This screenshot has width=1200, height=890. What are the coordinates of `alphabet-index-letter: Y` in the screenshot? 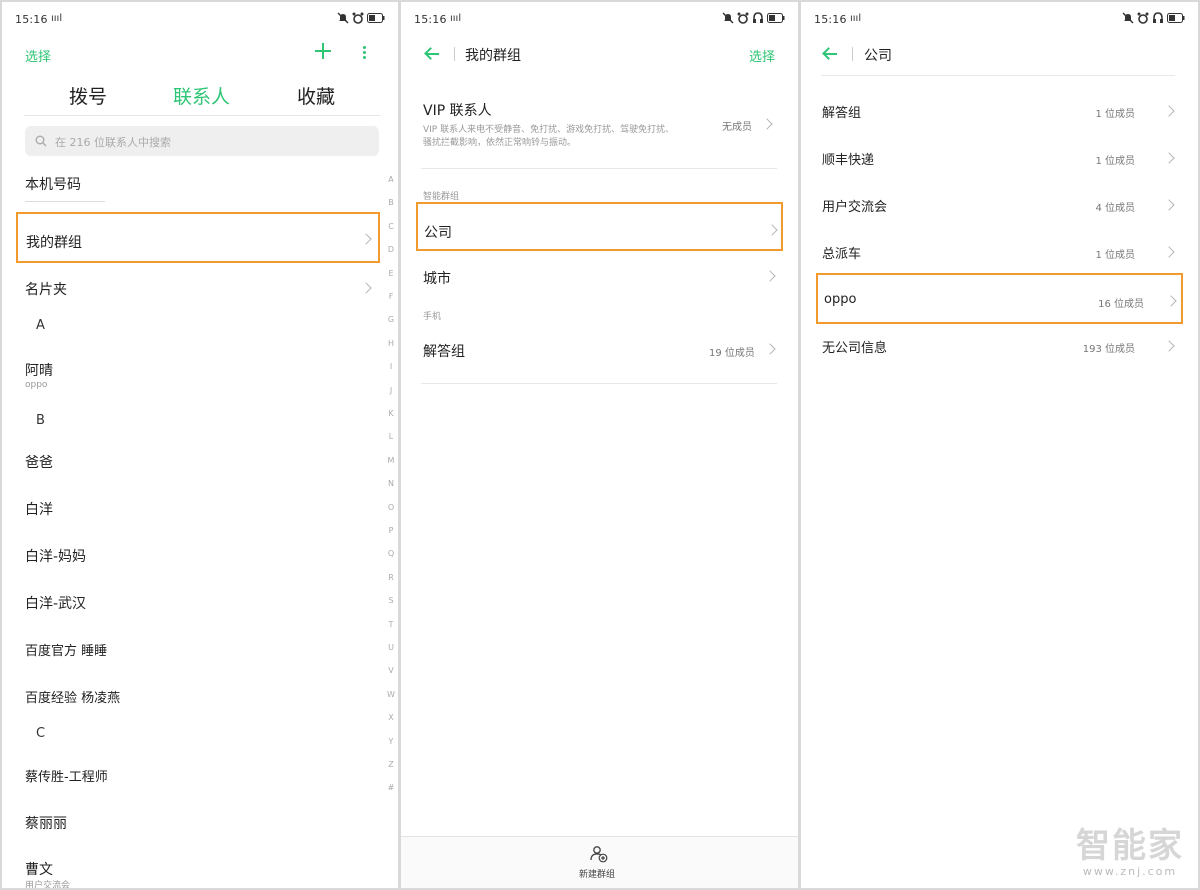 It's located at (391, 741).